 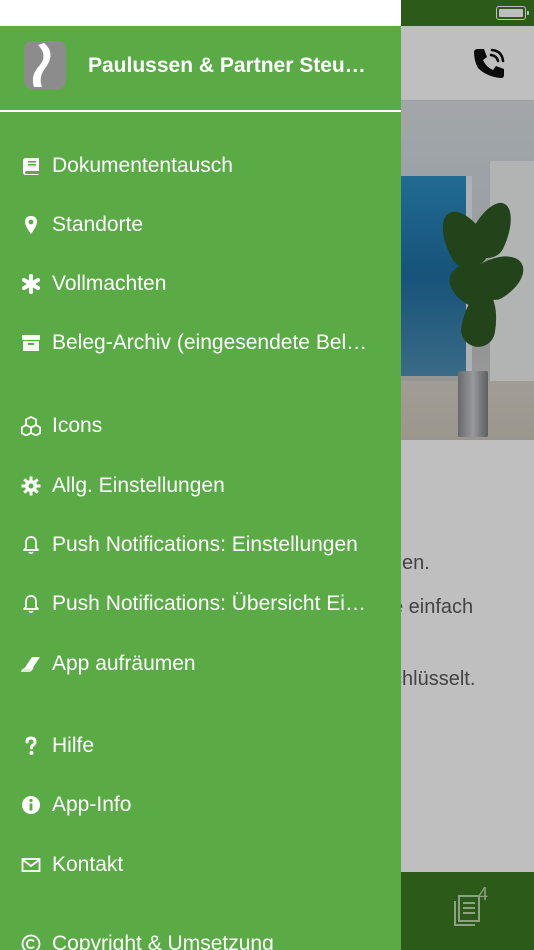 I want to click on menu-item-app-info: App-Info, so click(x=200, y=805).